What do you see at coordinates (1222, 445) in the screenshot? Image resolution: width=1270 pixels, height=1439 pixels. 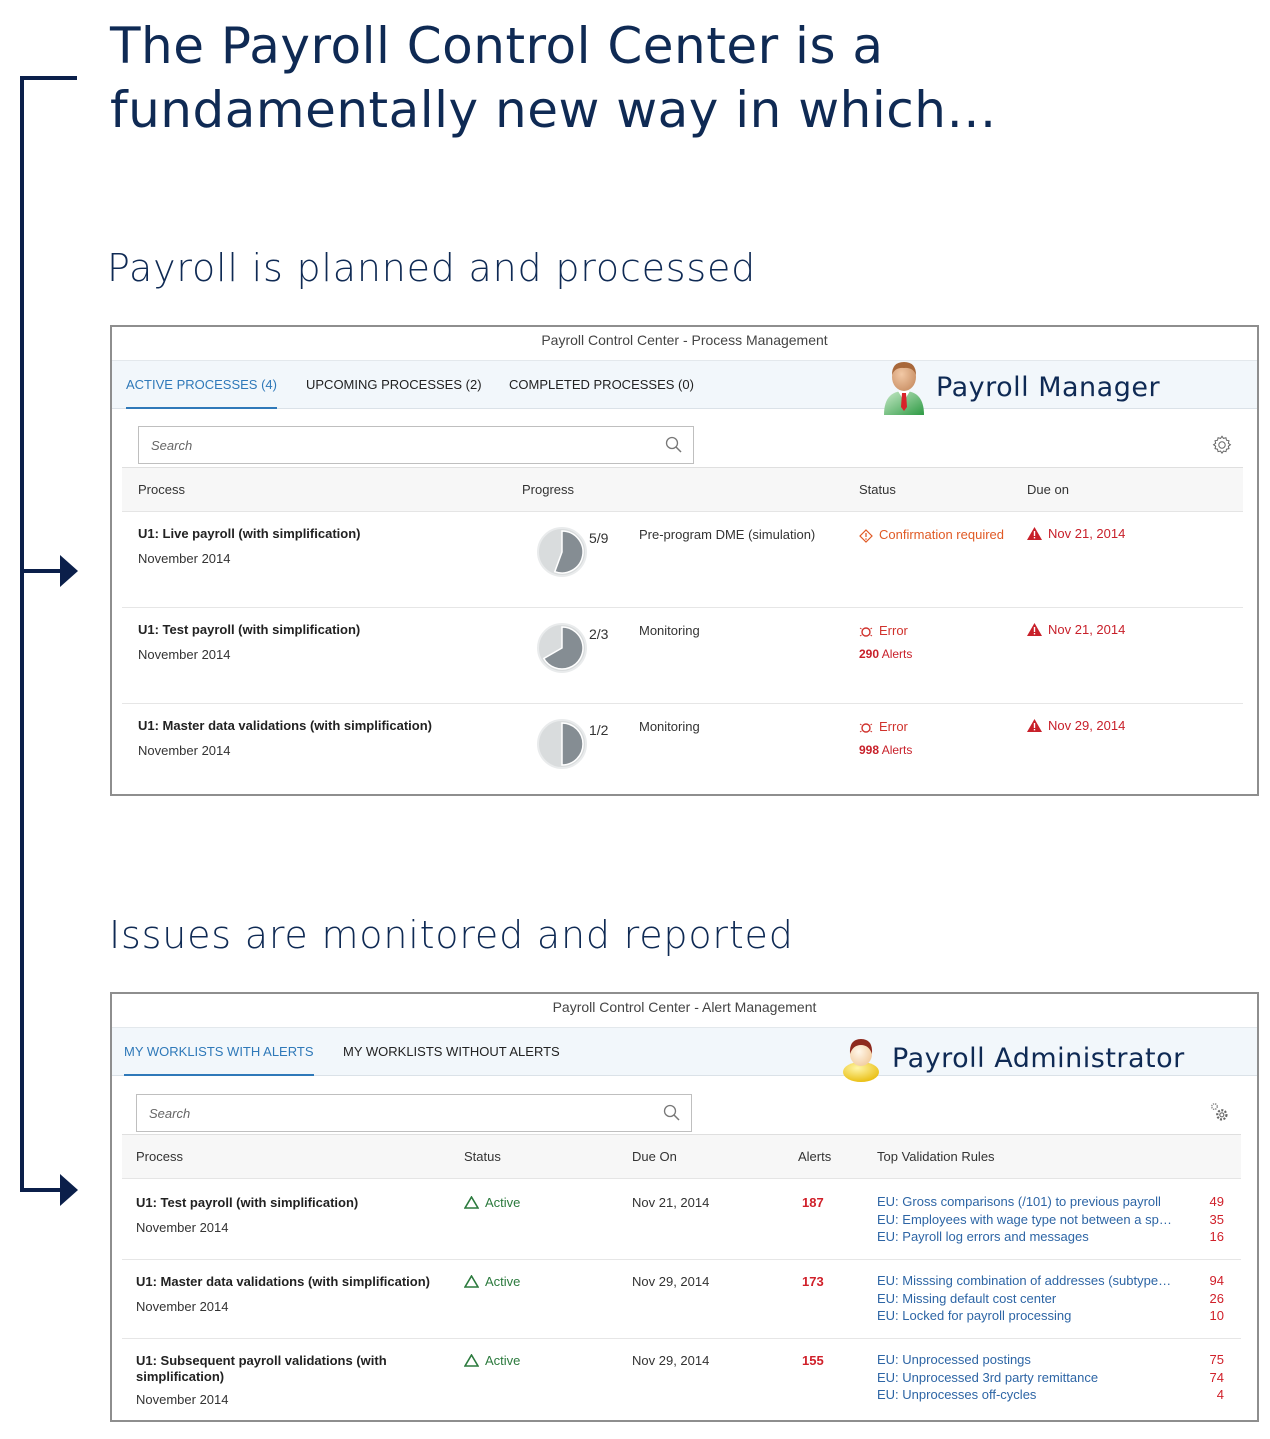 I see `settings-icon` at bounding box center [1222, 445].